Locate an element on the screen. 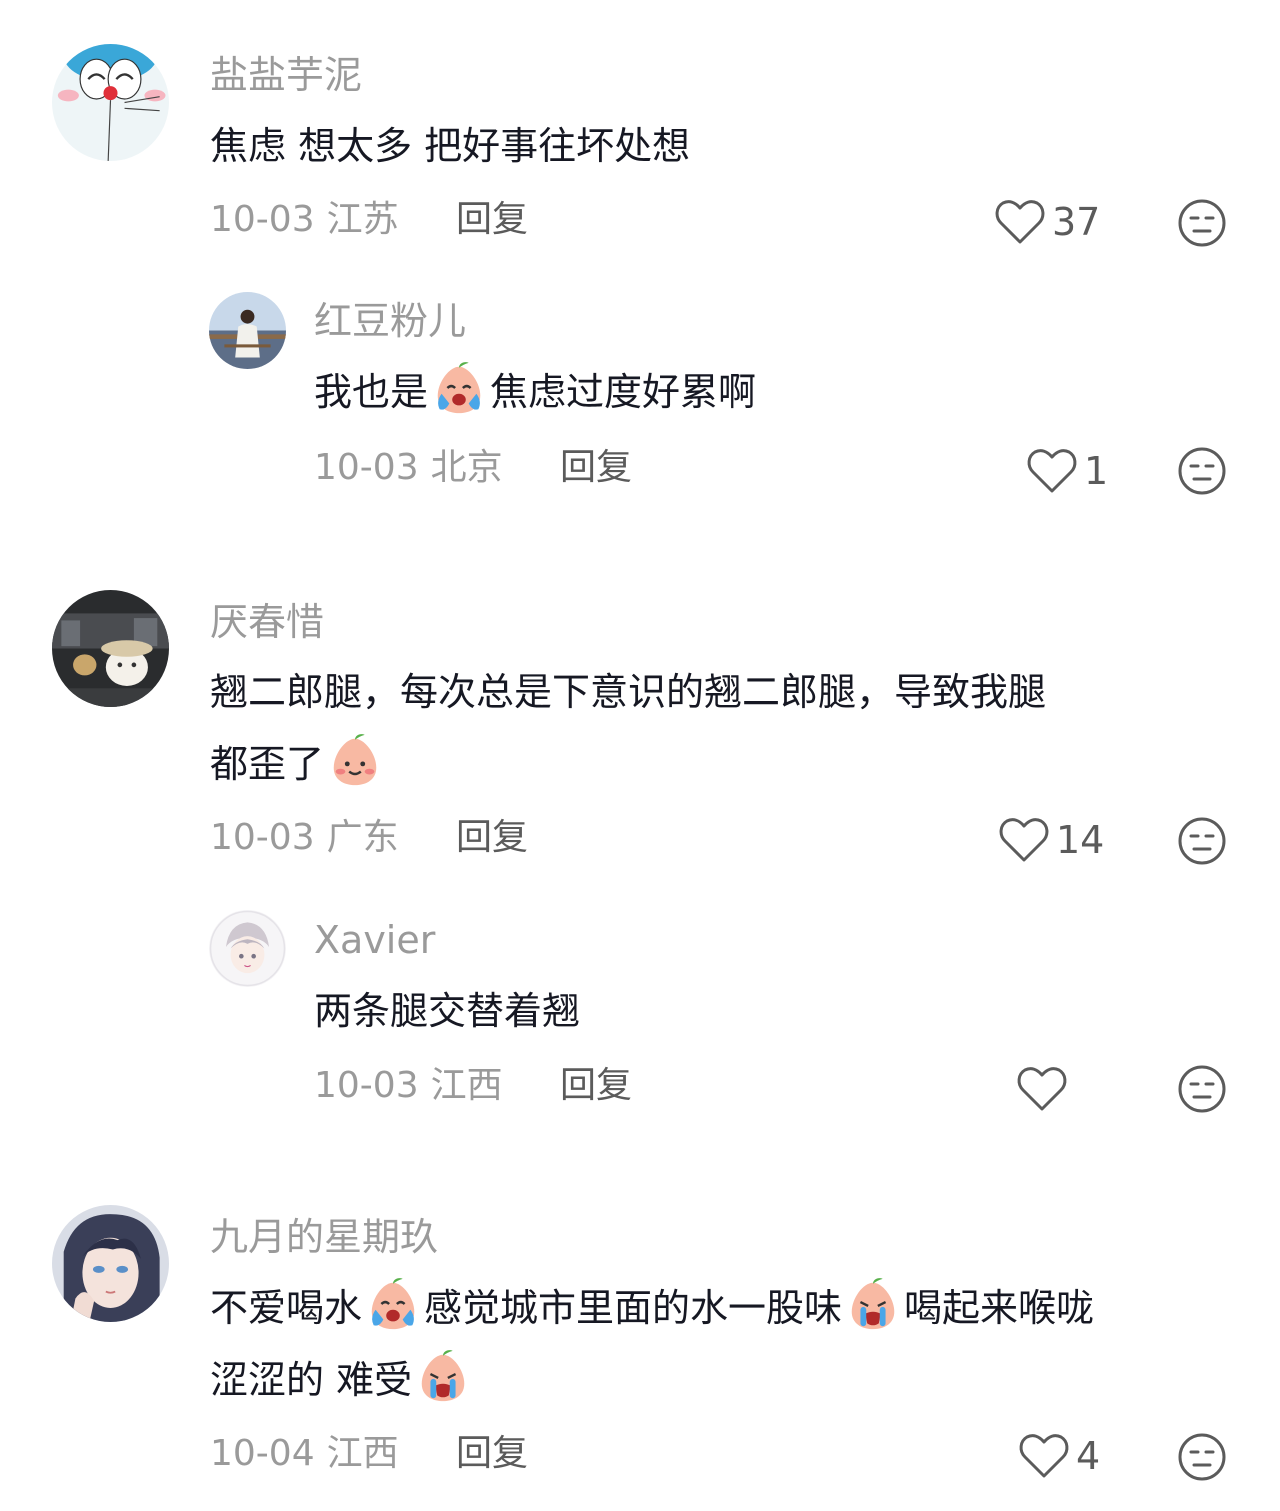  comment-text: 翘二郎腿，每次总是下意识的翘二郎腿，导致我腿 都歪了 is located at coordinates (628, 728).